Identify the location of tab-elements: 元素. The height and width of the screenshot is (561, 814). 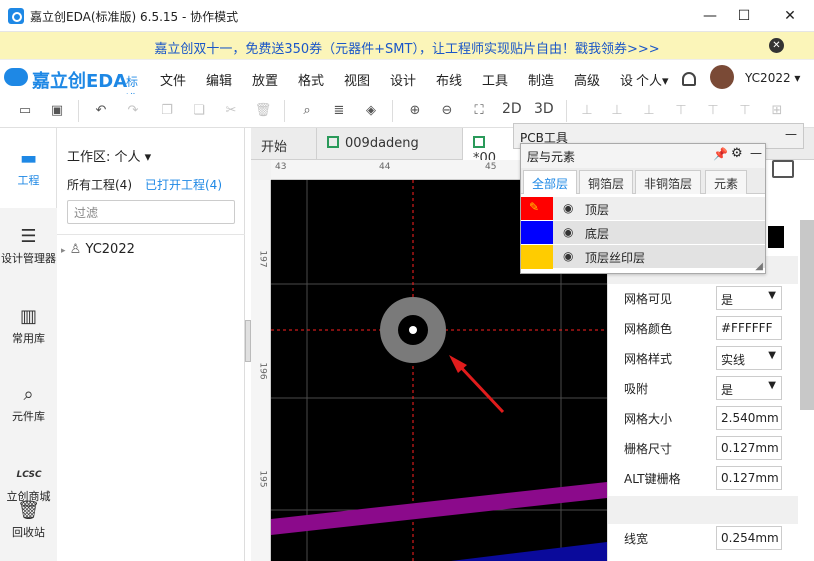
(726, 182).